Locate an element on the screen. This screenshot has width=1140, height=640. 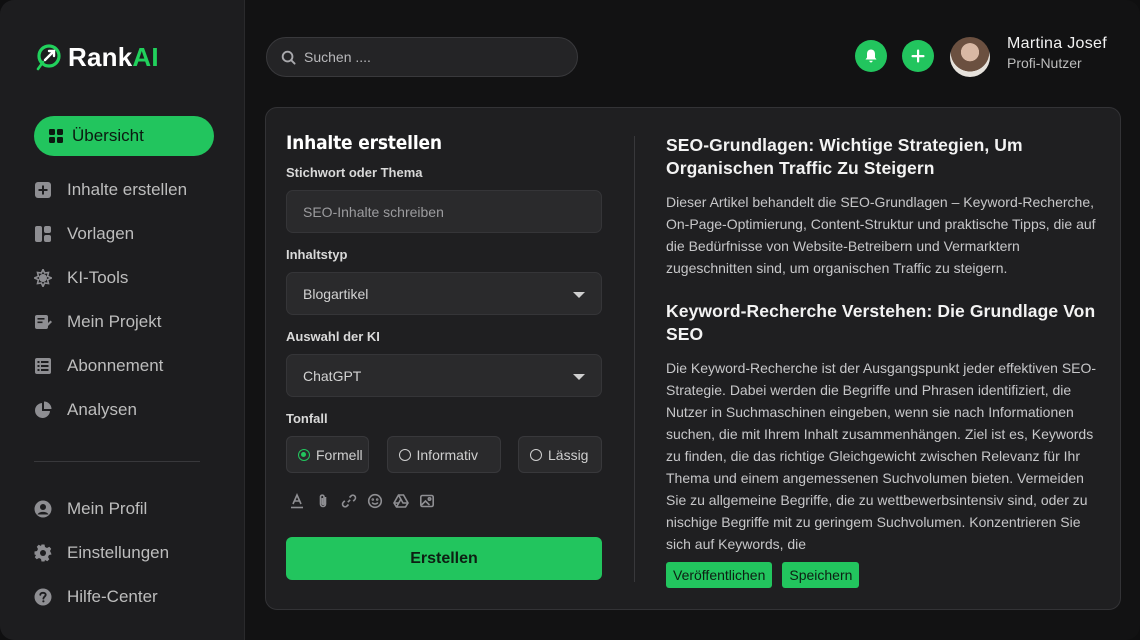
sidebar-item-settings: Einstellungen is located at coordinates (124, 553).